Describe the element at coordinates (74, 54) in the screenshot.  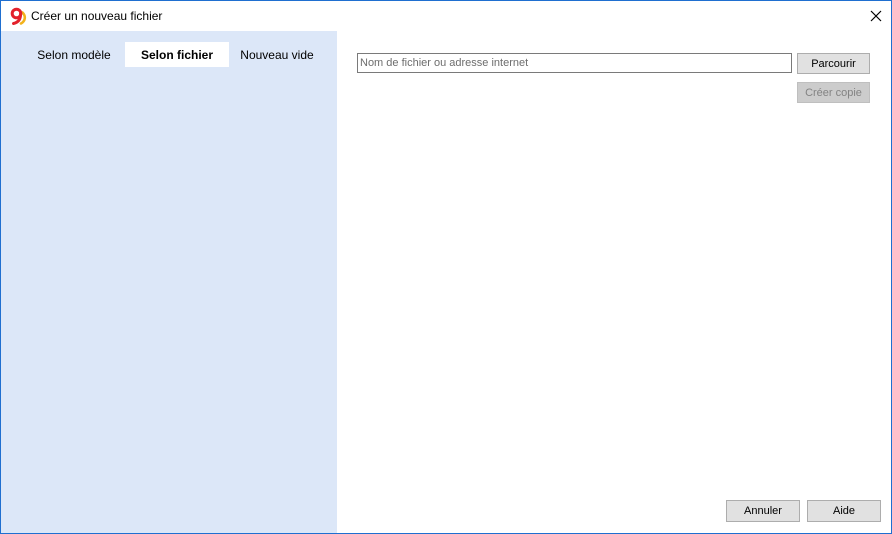
I see `tab-from-template: Selon modèle` at that location.